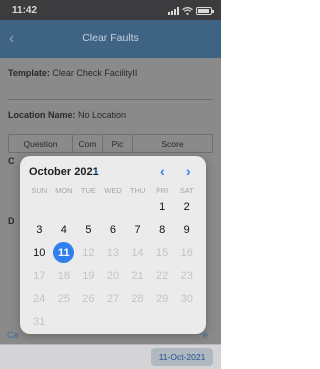 The height and width of the screenshot is (369, 320). What do you see at coordinates (64, 172) in the screenshot?
I see `month-year-label: October 2021` at bounding box center [64, 172].